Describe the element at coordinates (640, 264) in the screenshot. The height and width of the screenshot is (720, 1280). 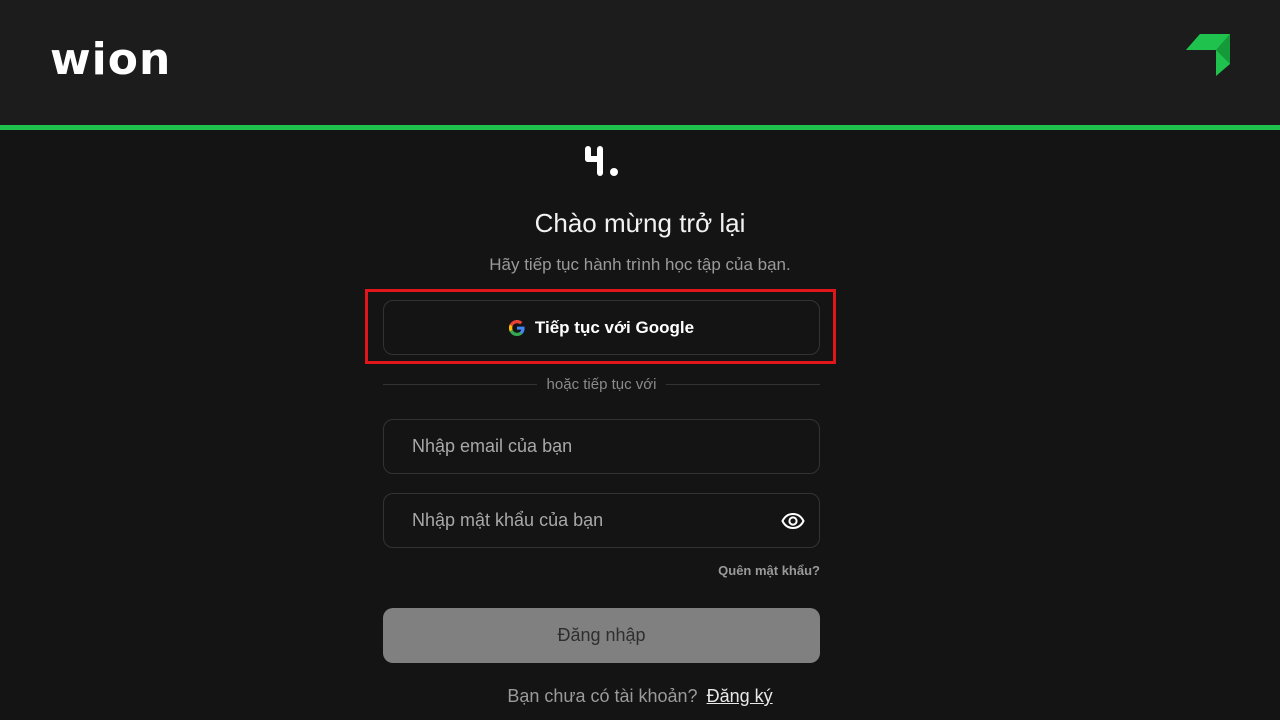
I see `page-subtitle: Hãy tiếp tục hành trình học tập của bạn.` at that location.